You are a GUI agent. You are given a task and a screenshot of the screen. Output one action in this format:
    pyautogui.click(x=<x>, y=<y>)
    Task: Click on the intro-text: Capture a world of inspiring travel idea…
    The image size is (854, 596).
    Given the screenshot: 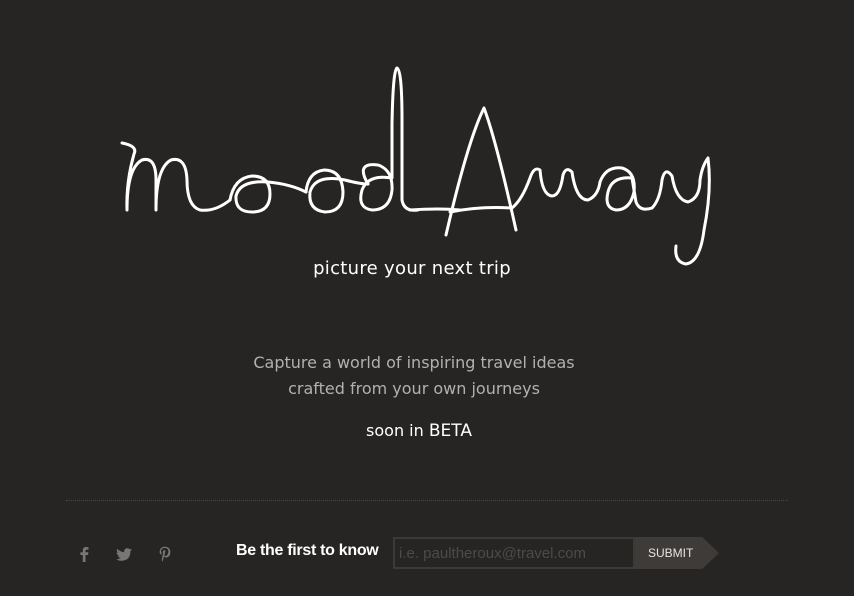 What is the action you would take?
    pyautogui.click(x=414, y=376)
    